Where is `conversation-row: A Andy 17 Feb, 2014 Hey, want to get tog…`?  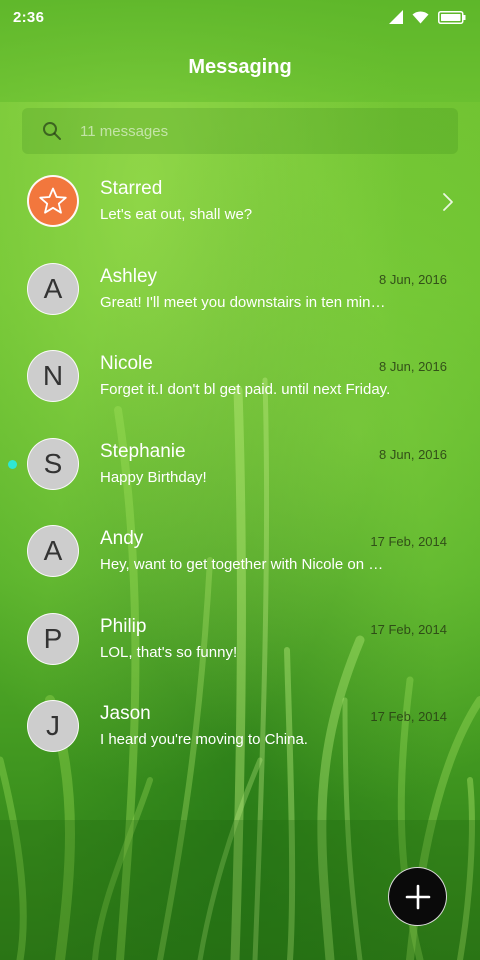 conversation-row: A Andy 17 Feb, 2014 Hey, want to get tog… is located at coordinates (240, 558).